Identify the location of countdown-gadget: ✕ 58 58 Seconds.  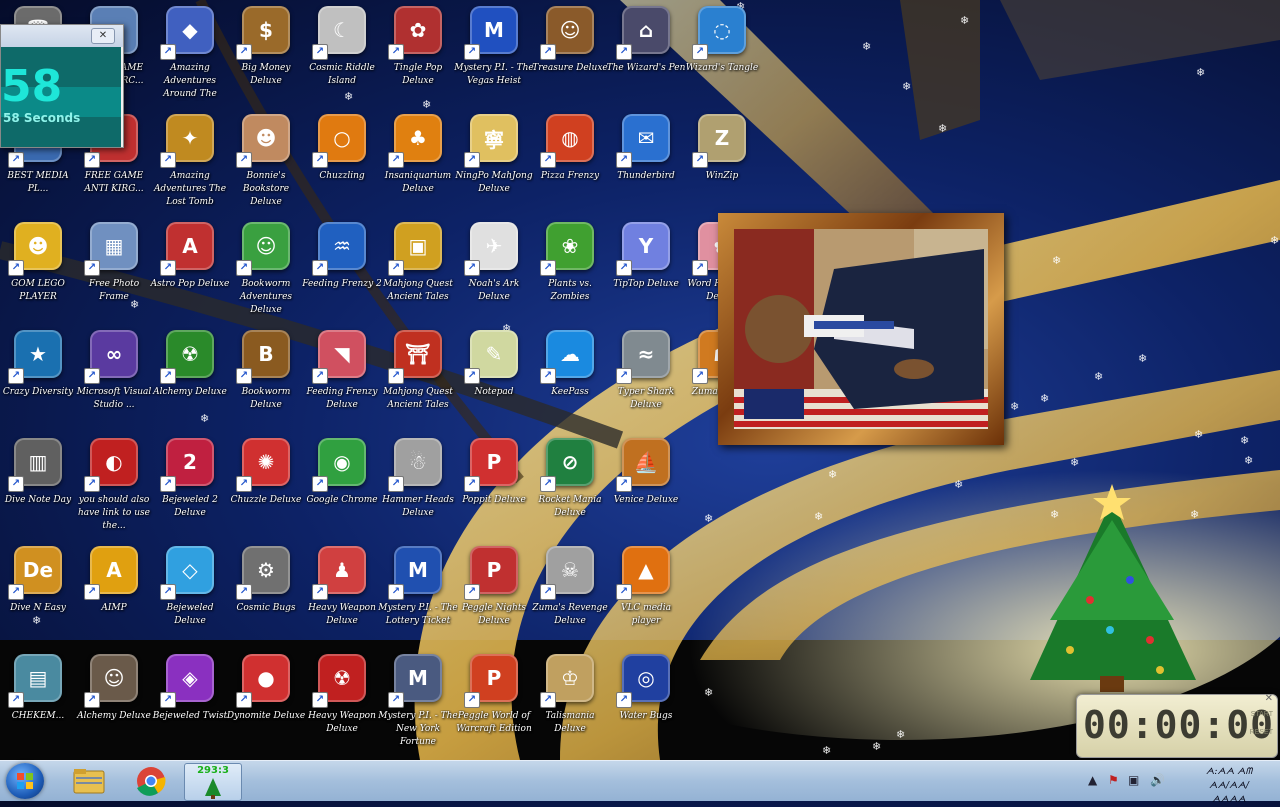
(62, 86).